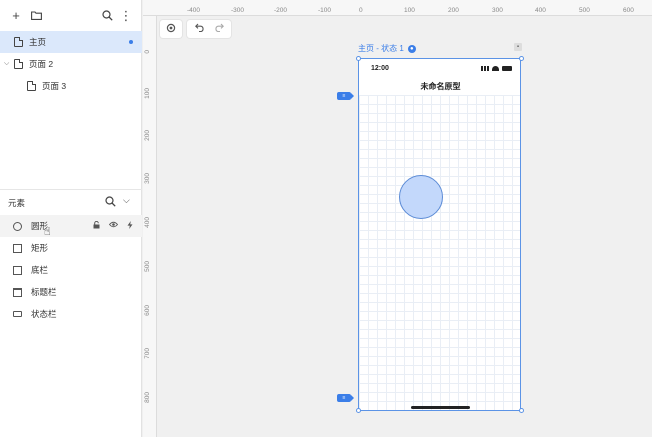  What do you see at coordinates (17, 203) in the screenshot?
I see `elements-title: 元素` at bounding box center [17, 203].